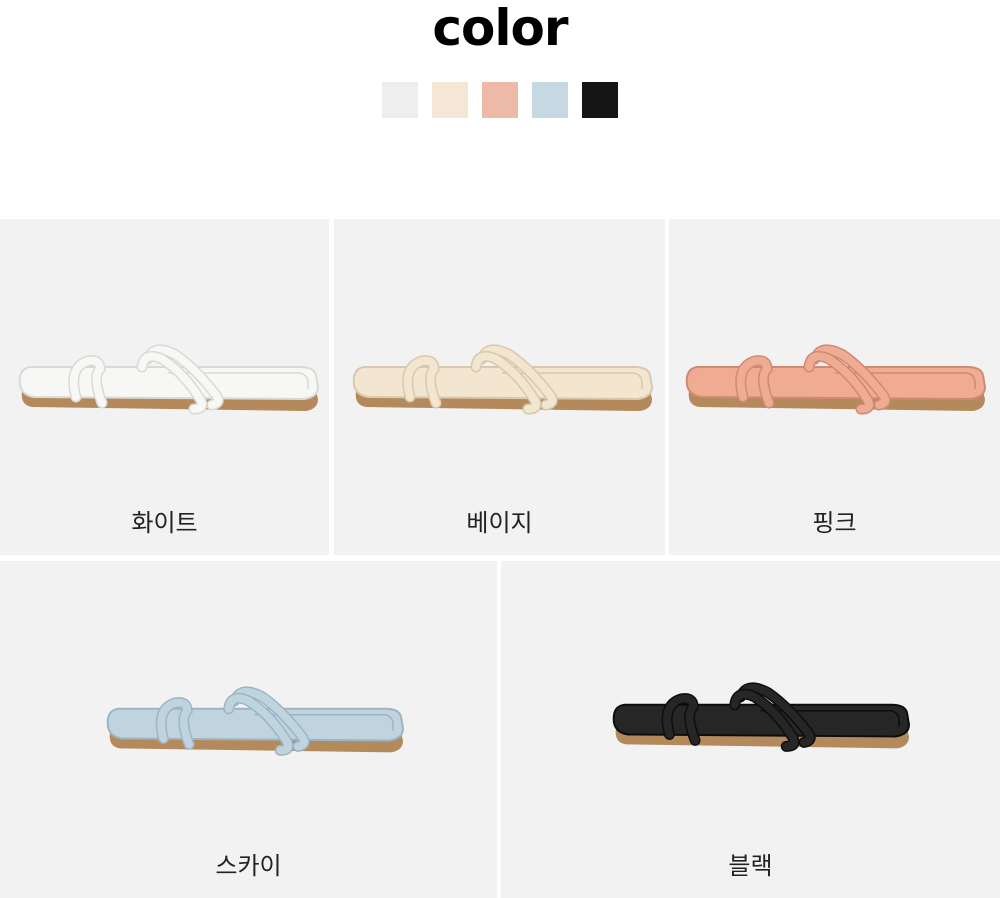 The height and width of the screenshot is (898, 1000). Describe the element at coordinates (600, 100) in the screenshot. I see `black-swatch` at that location.